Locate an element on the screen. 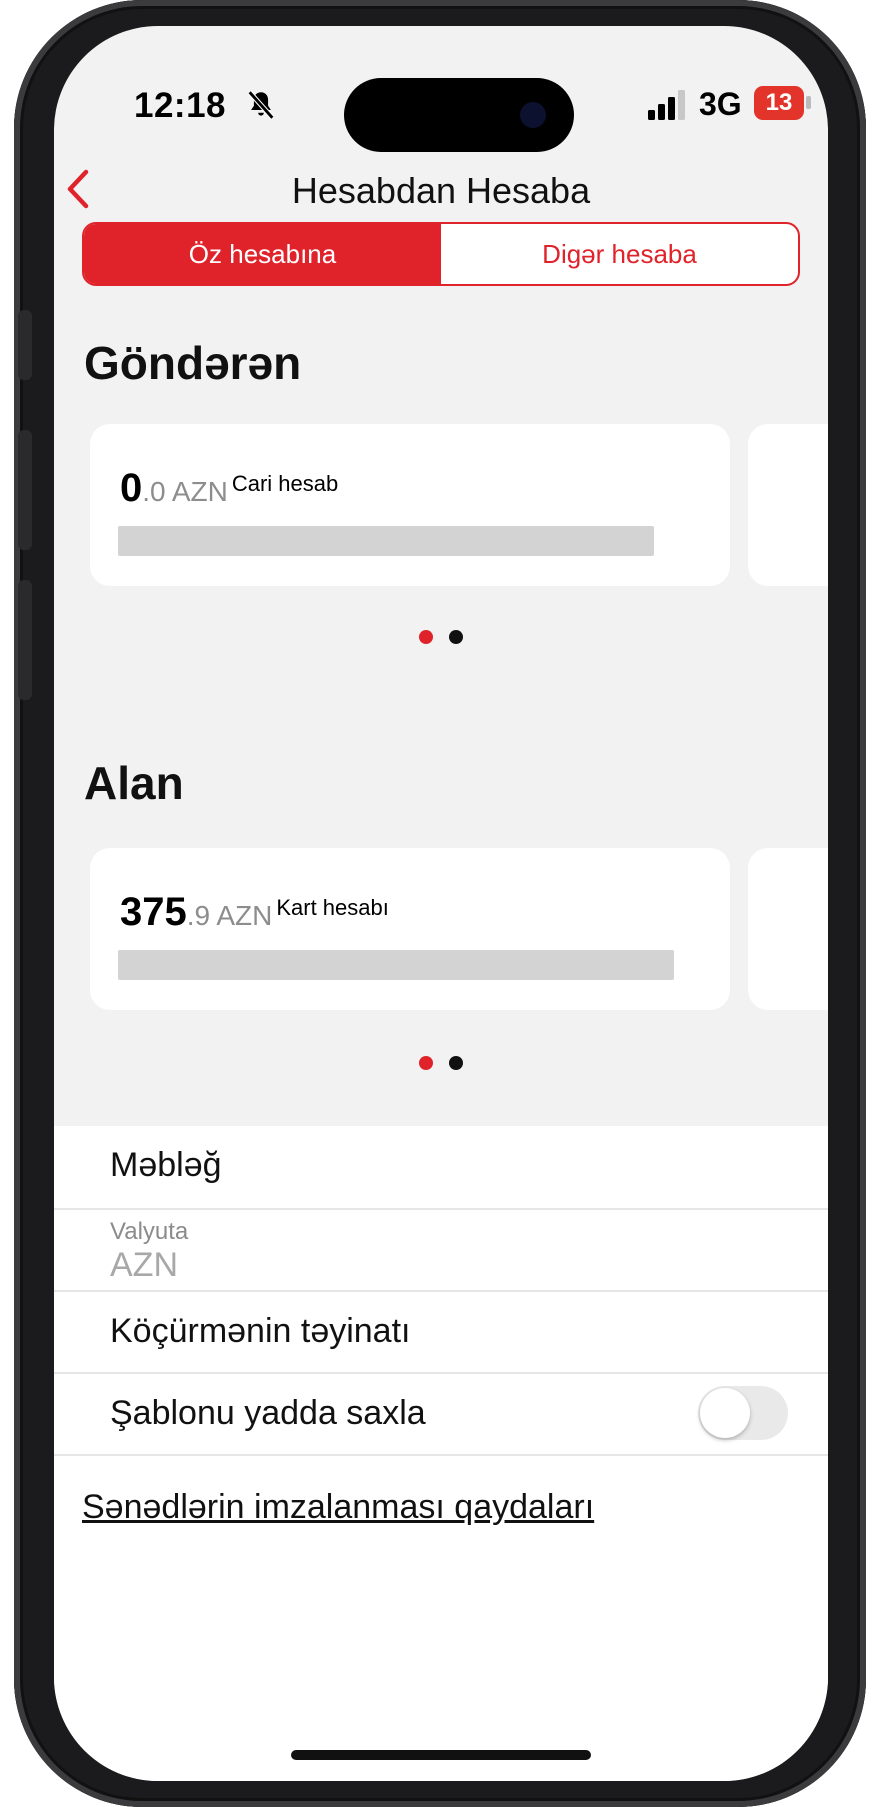  receiver-account-type: Kart hesabı is located at coordinates (332, 907).